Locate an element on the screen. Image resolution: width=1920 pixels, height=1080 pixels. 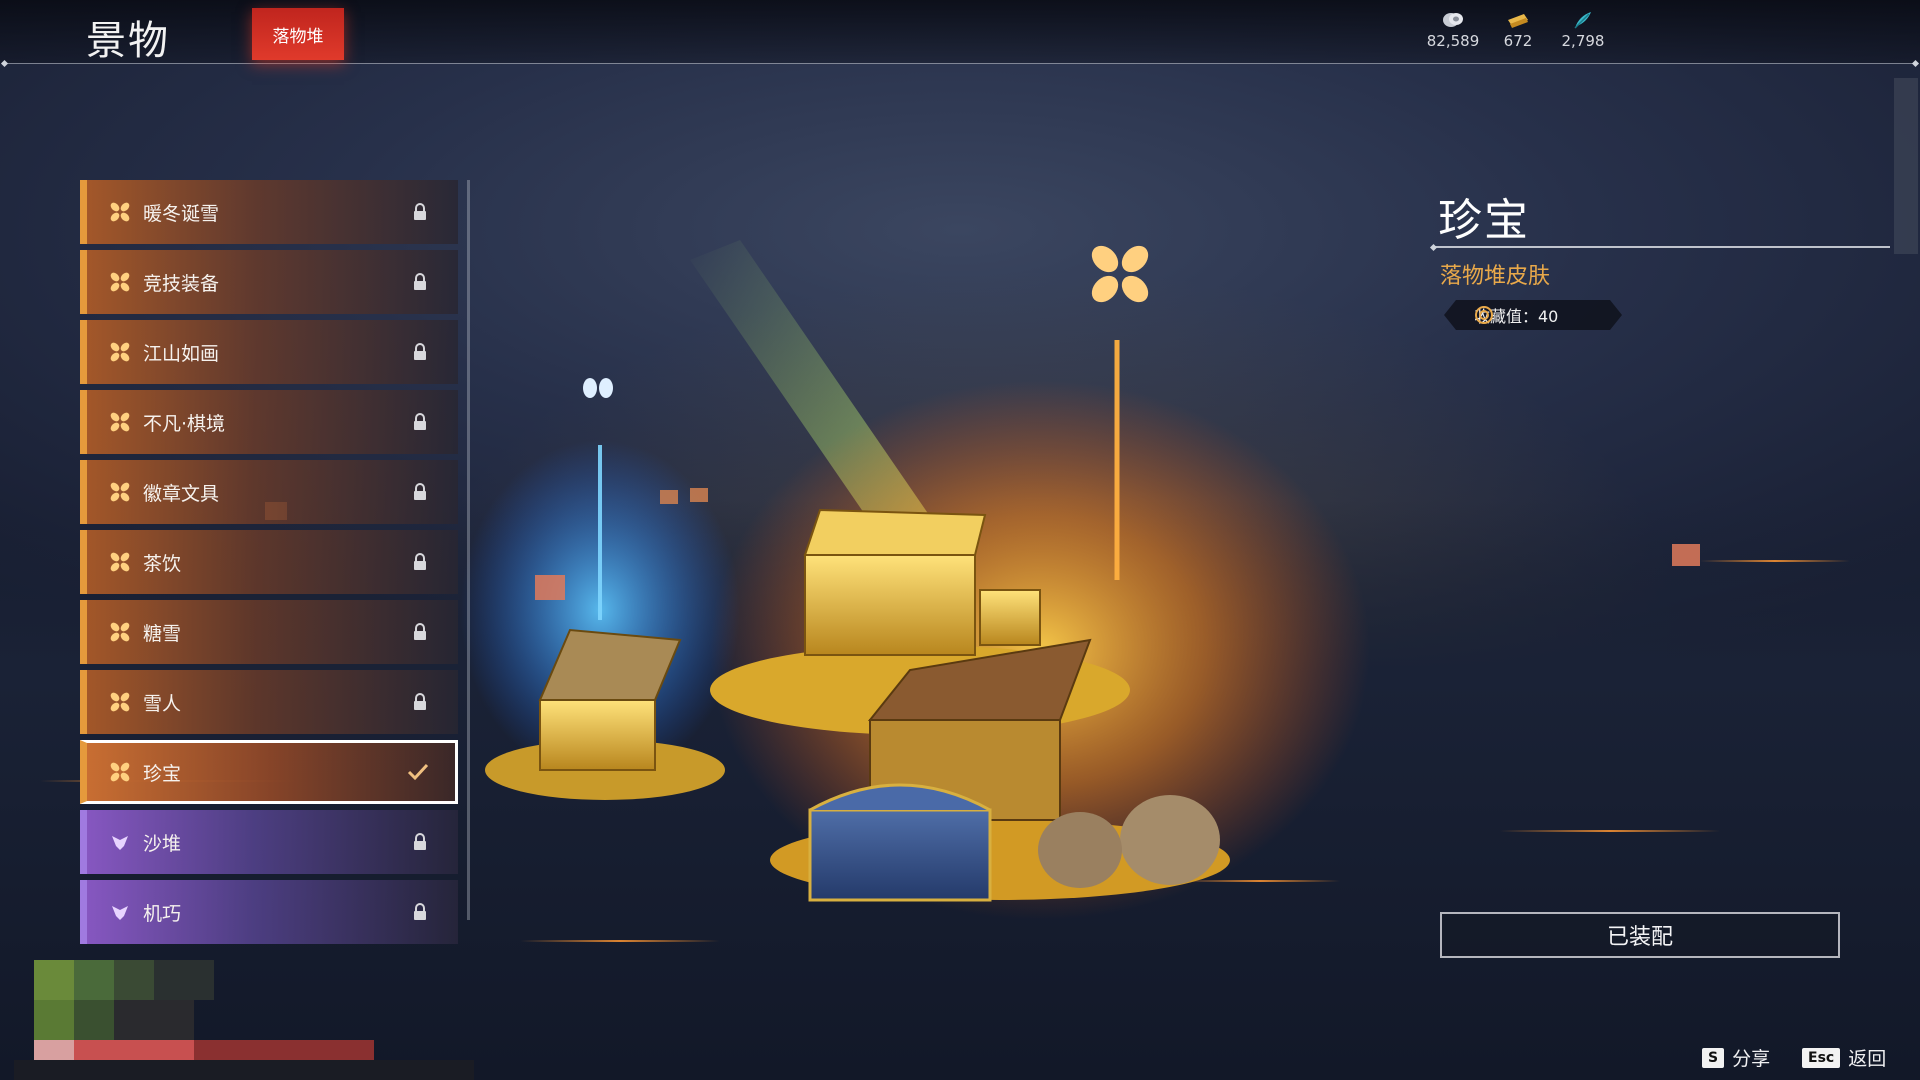
currency-value: 2,798 is located at coordinates (1583, 41).